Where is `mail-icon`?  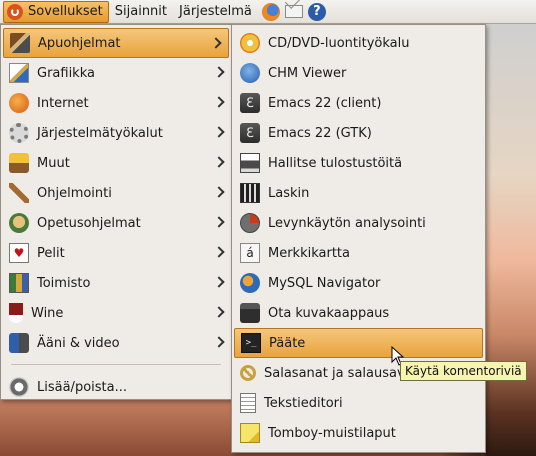 mail-icon is located at coordinates (293, 11).